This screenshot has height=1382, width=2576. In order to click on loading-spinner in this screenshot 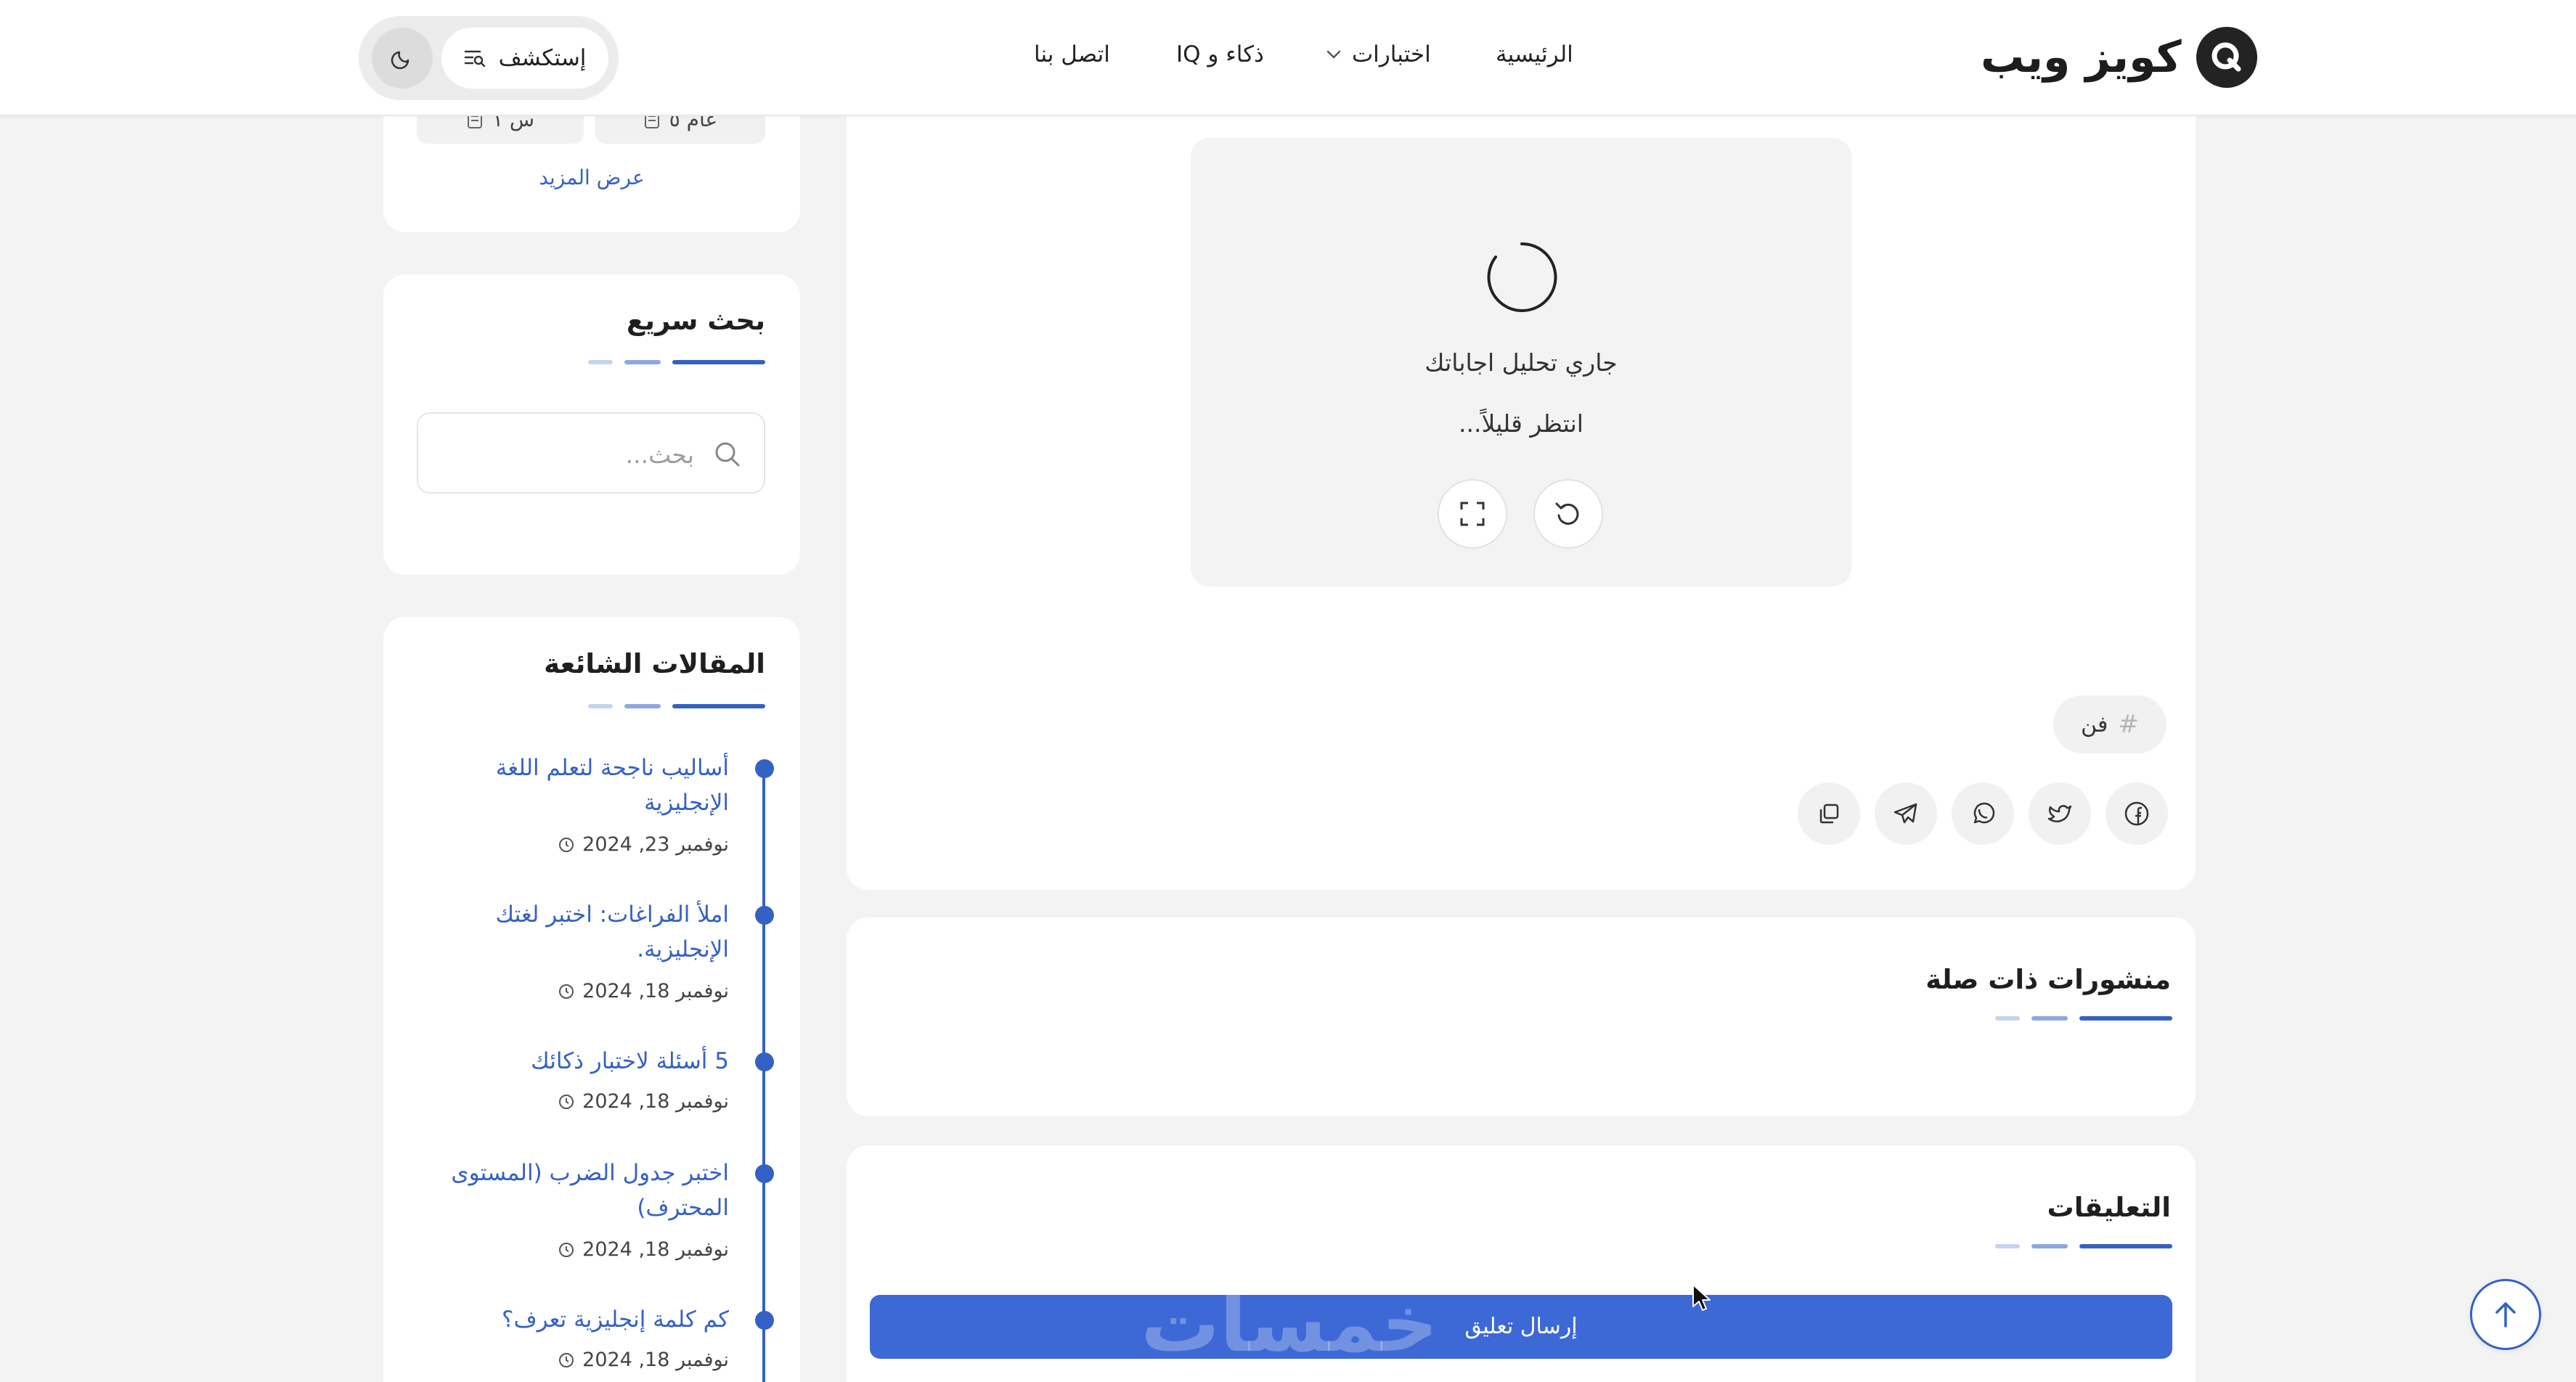, I will do `click(1522, 277)`.